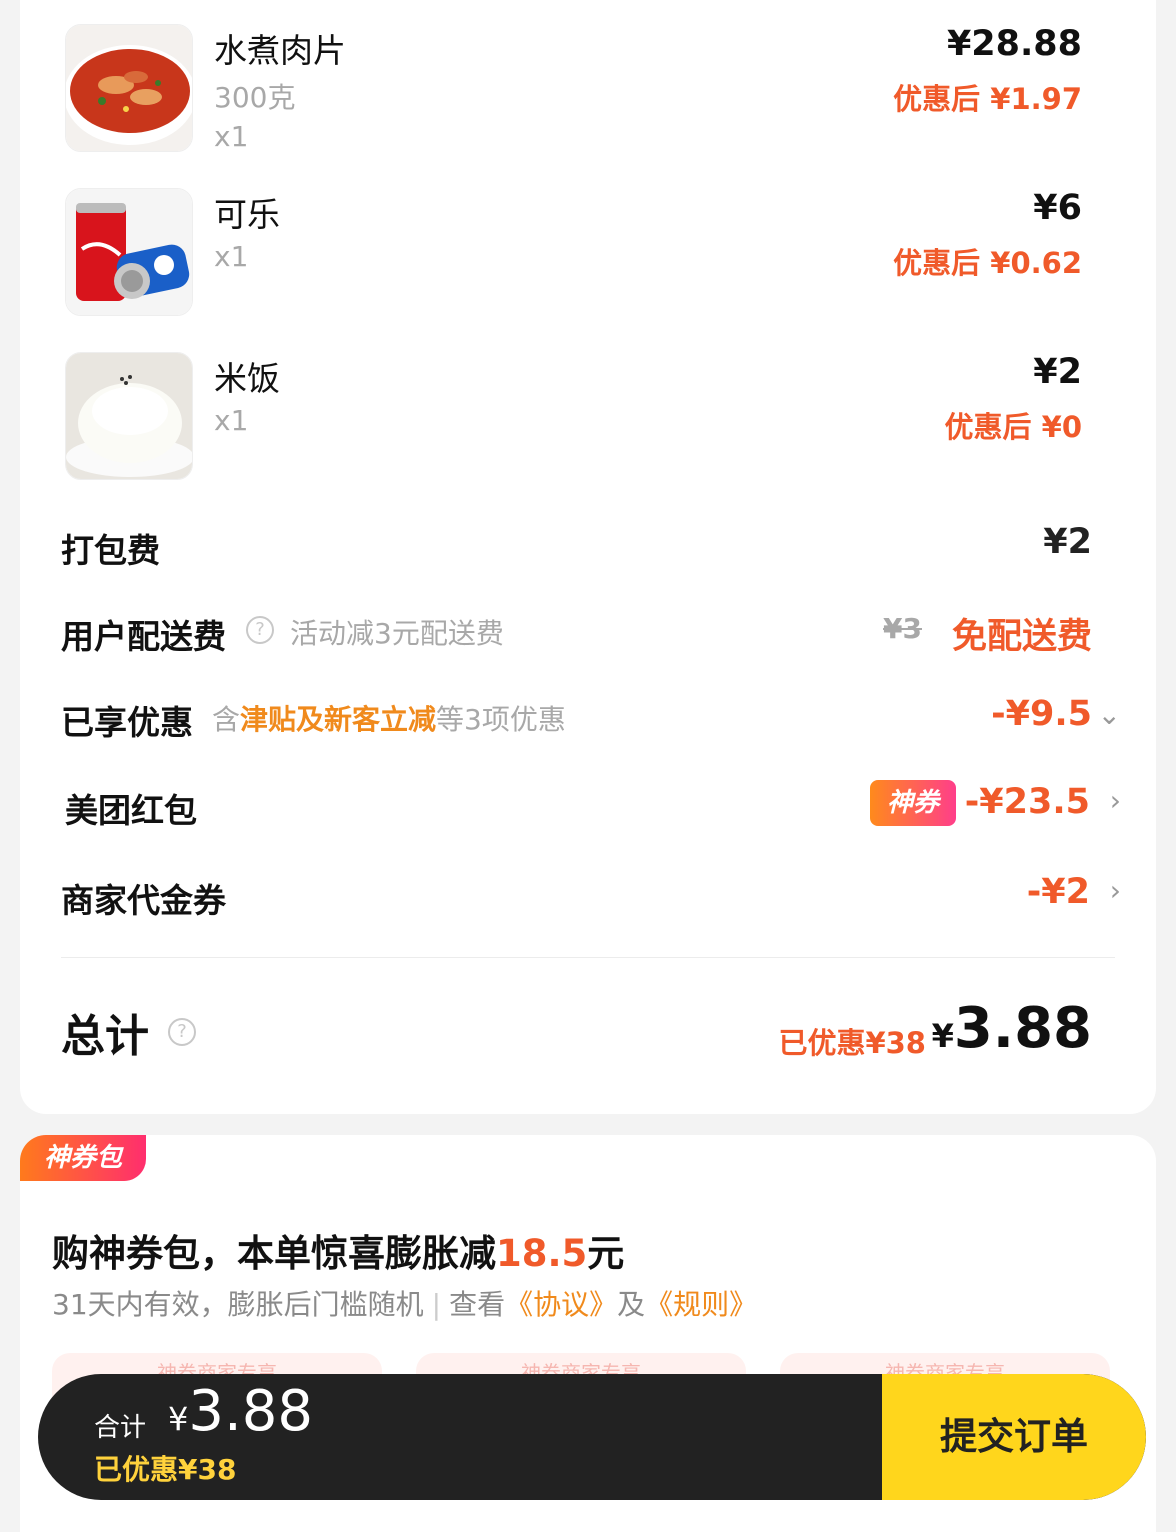 The height and width of the screenshot is (1532, 1176). I want to click on agreement-link: 《协议》, so click(561, 1304).